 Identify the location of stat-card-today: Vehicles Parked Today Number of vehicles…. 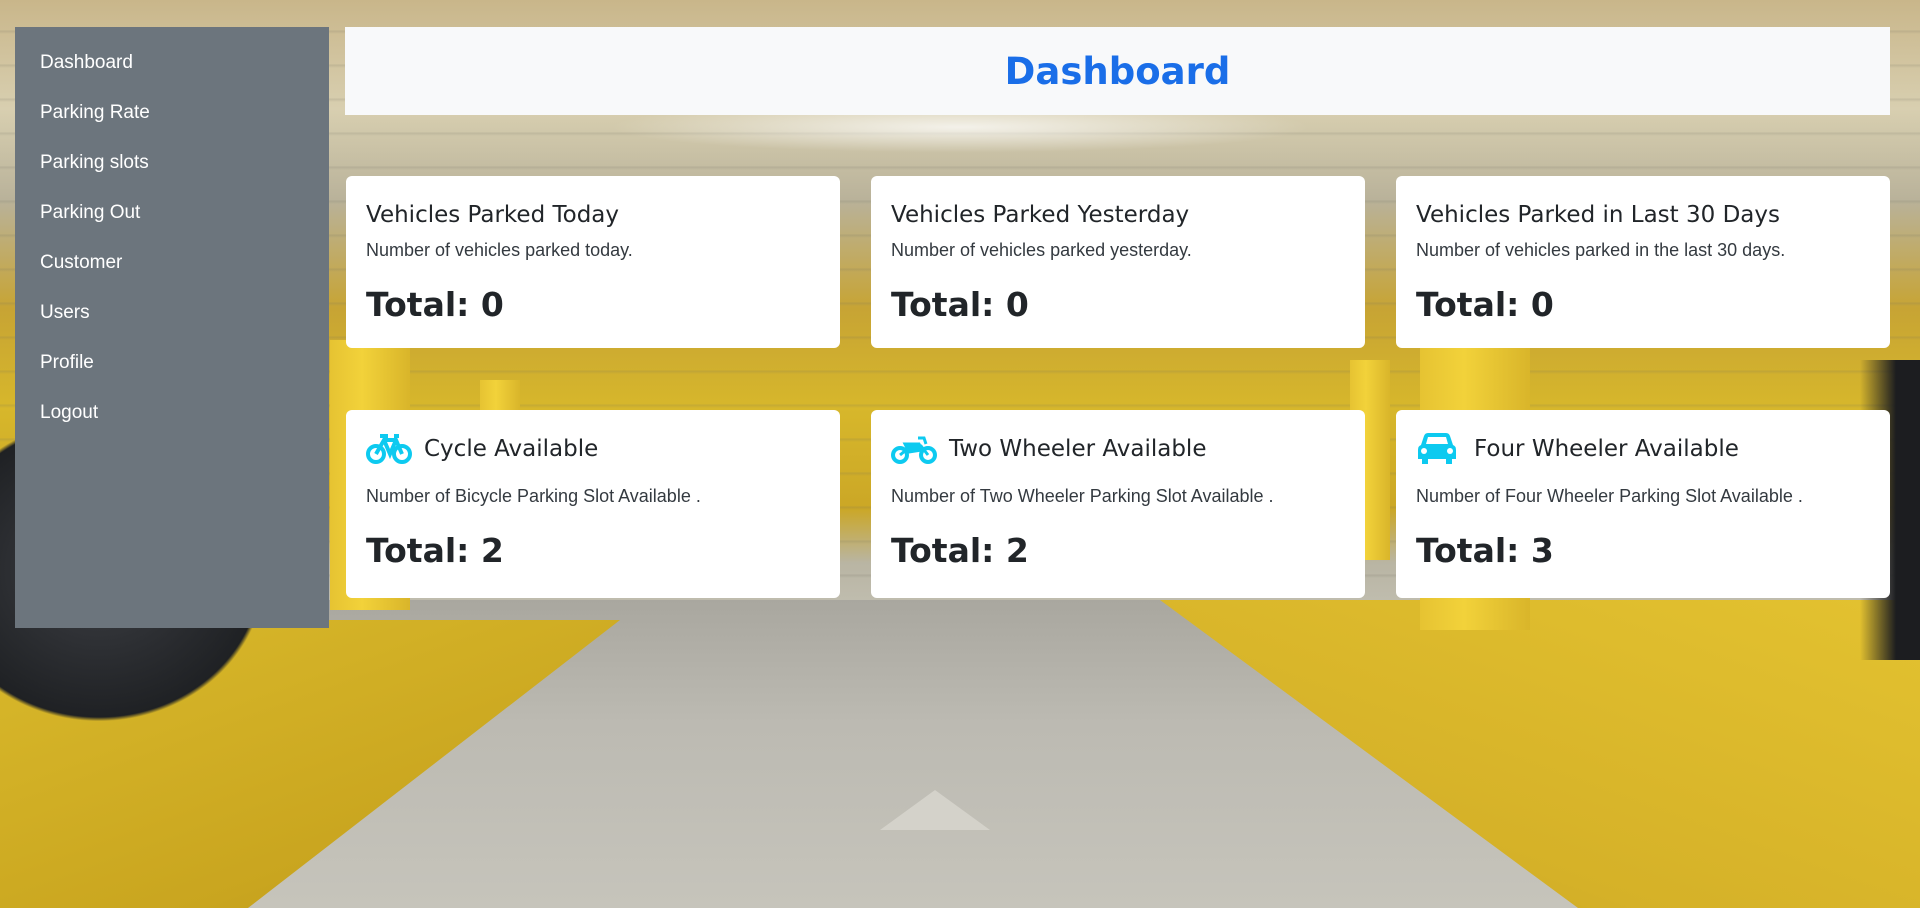
(593, 262).